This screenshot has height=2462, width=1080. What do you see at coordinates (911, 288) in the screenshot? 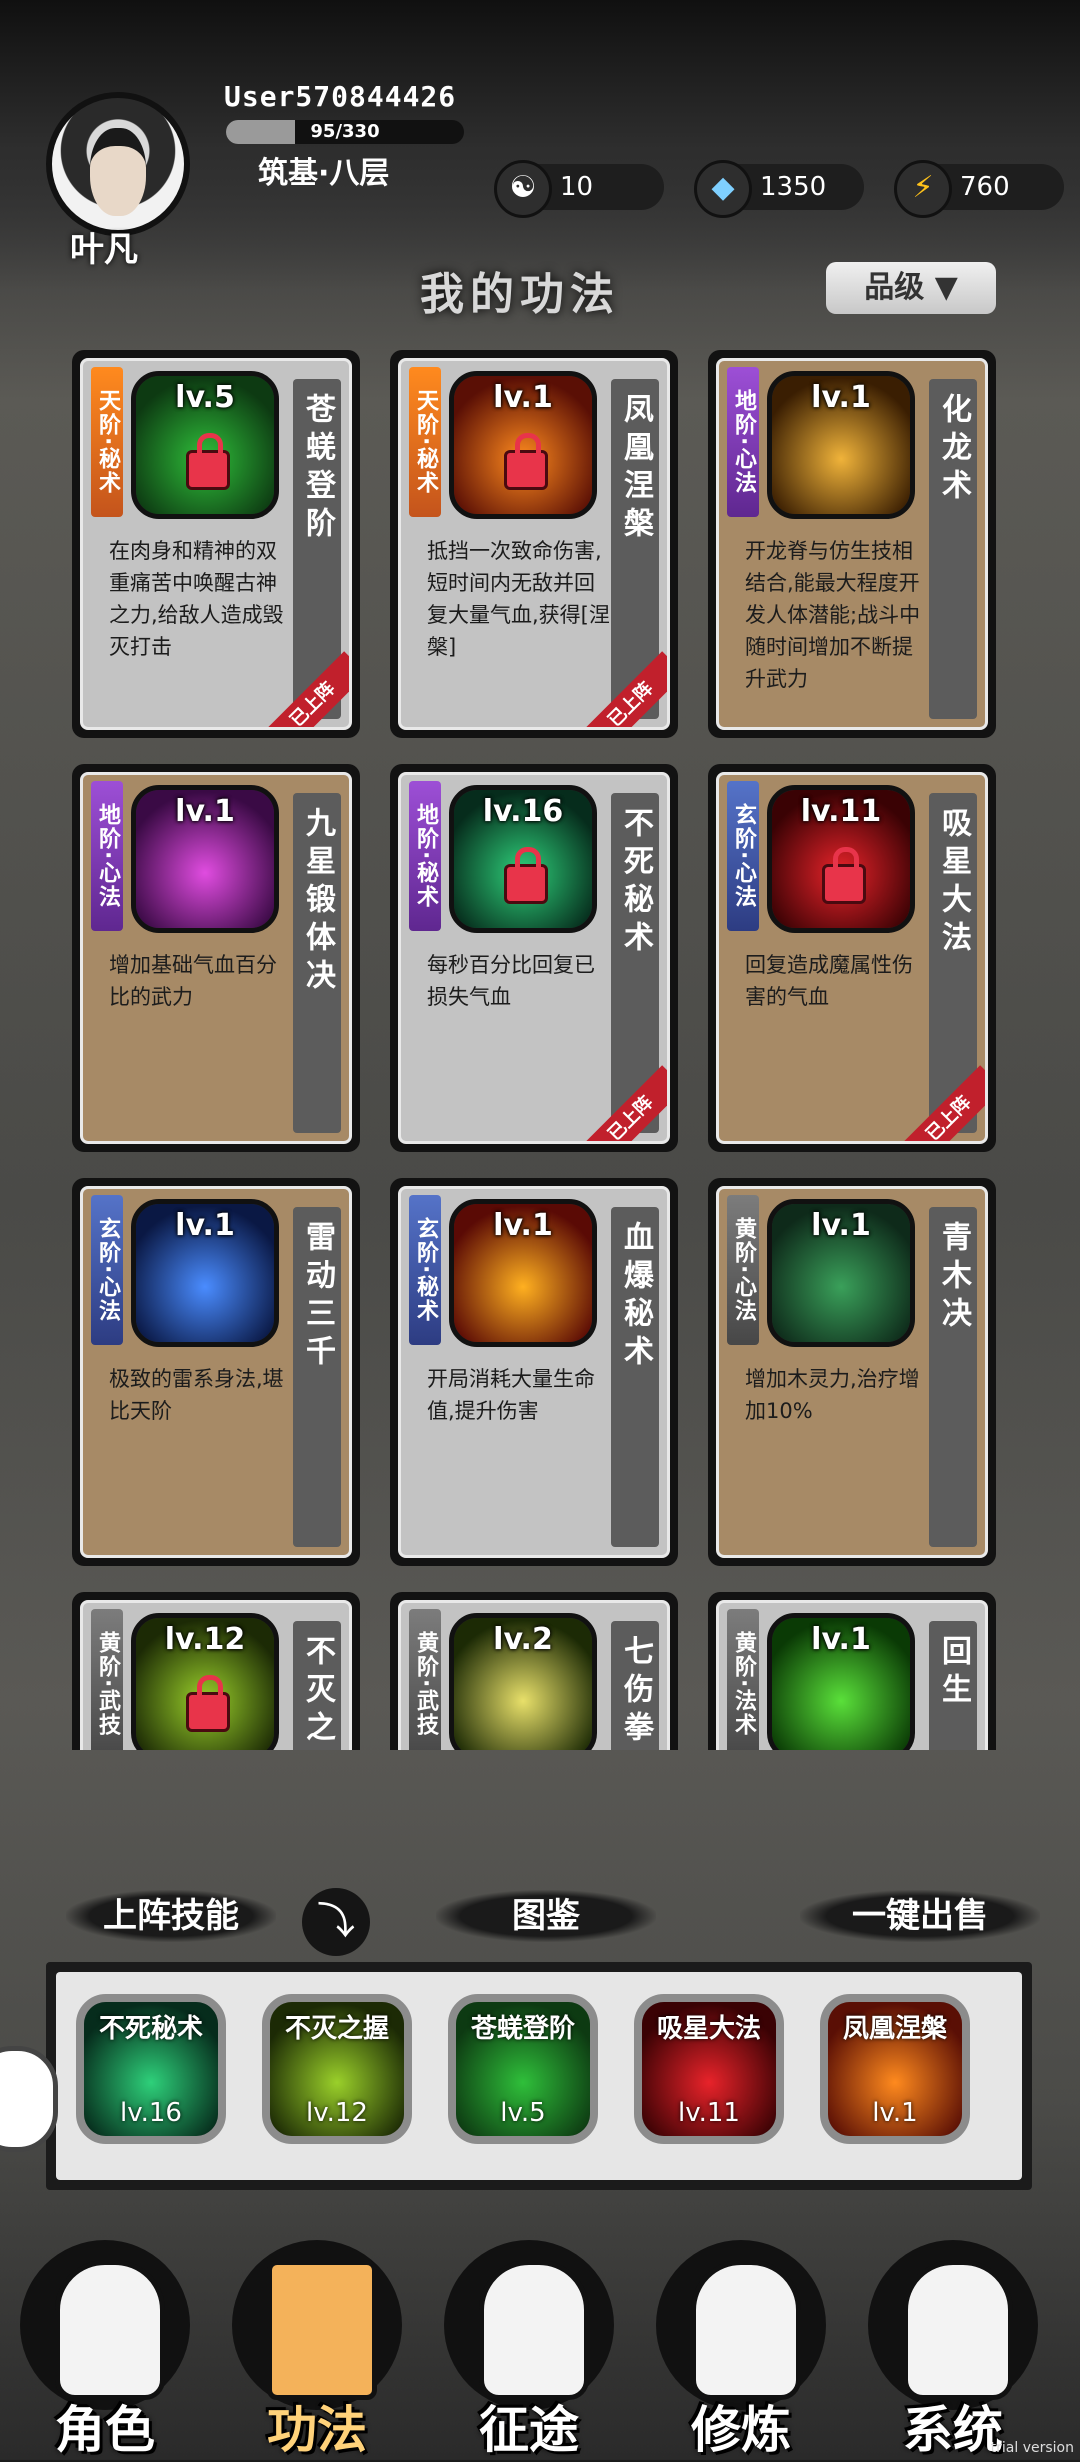
I see `grade-filter-dropdown: 品级 ▼` at bounding box center [911, 288].